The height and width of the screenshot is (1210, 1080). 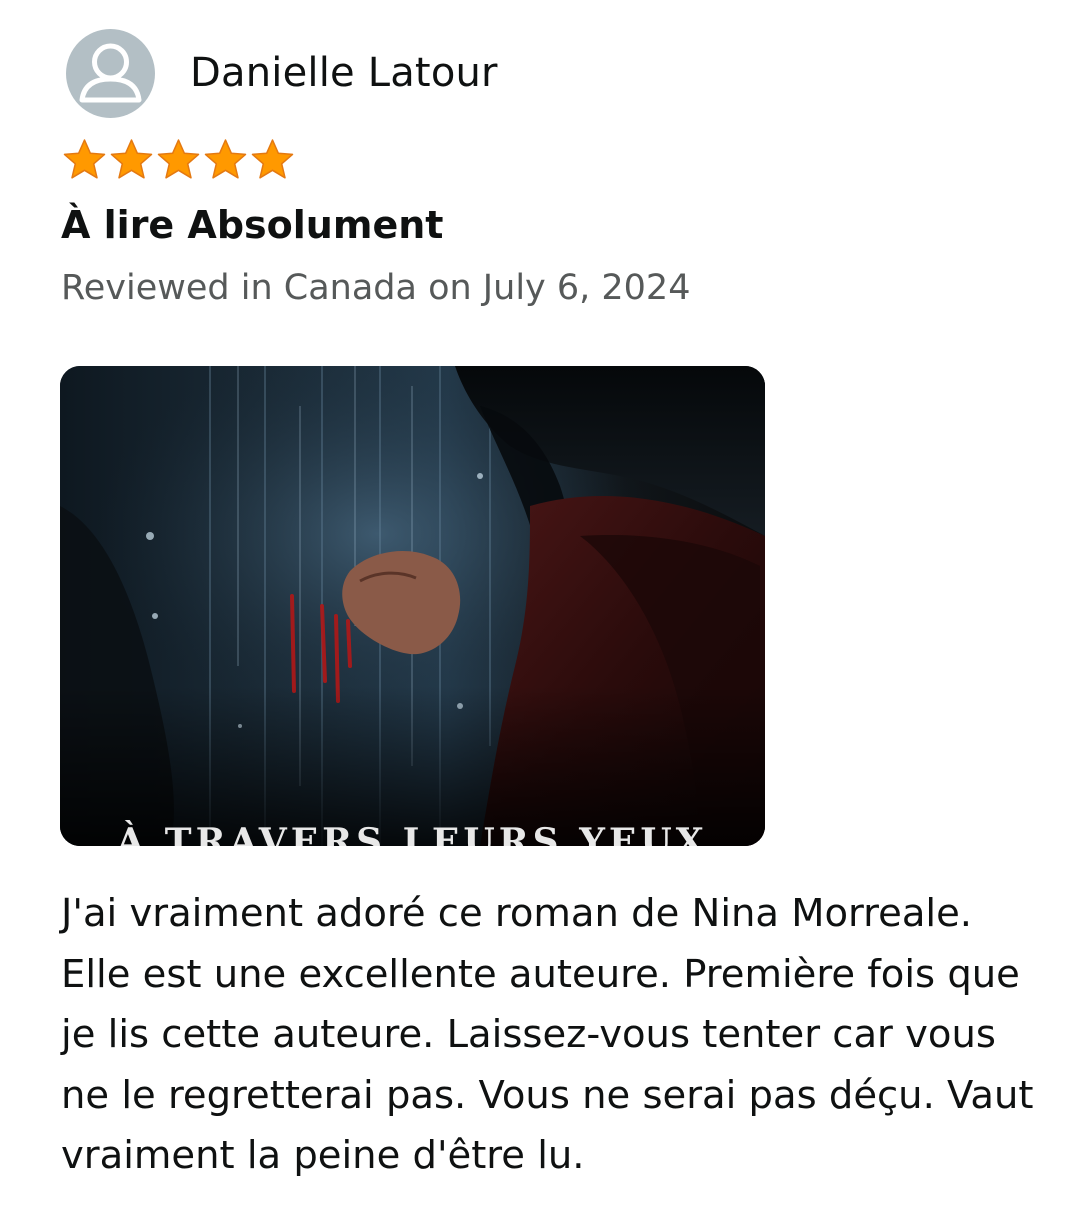 I want to click on review-date: Reviewed in Canada on July 6, 2024, so click(x=376, y=288).